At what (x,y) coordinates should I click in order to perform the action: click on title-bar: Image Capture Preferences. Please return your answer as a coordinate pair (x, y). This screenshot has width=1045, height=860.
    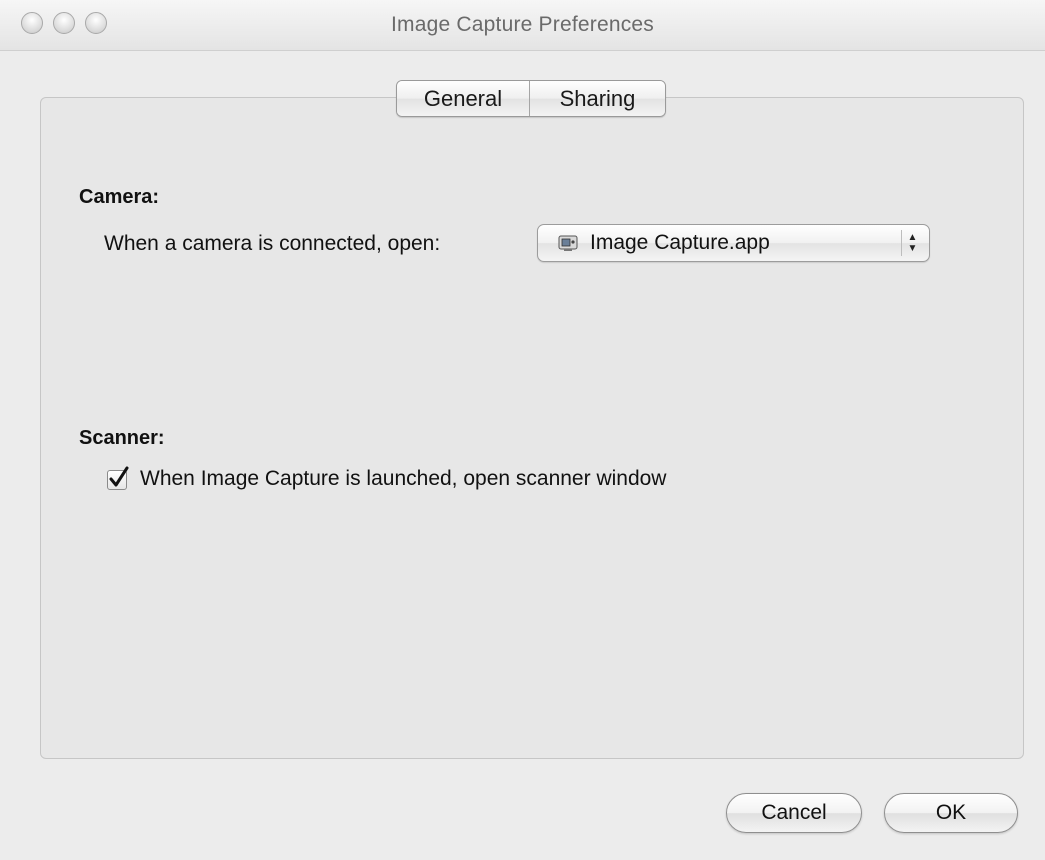
    Looking at the image, I should click on (522, 25).